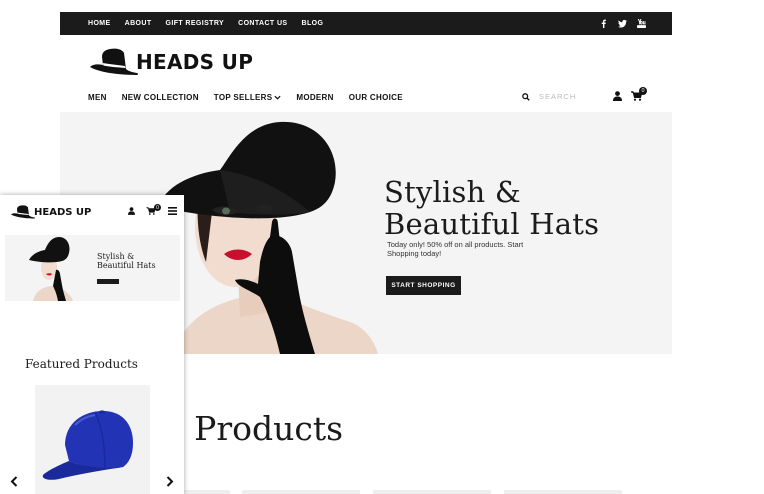 The width and height of the screenshot is (764, 494). What do you see at coordinates (63, 212) in the screenshot?
I see `mobile-brand-name: HEADS UP` at bounding box center [63, 212].